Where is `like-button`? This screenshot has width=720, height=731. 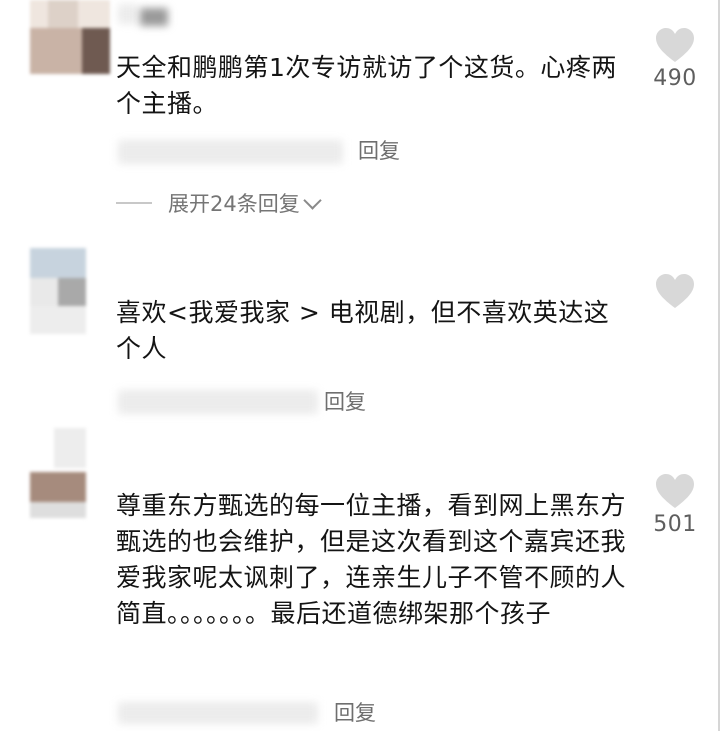 like-button is located at coordinates (675, 292).